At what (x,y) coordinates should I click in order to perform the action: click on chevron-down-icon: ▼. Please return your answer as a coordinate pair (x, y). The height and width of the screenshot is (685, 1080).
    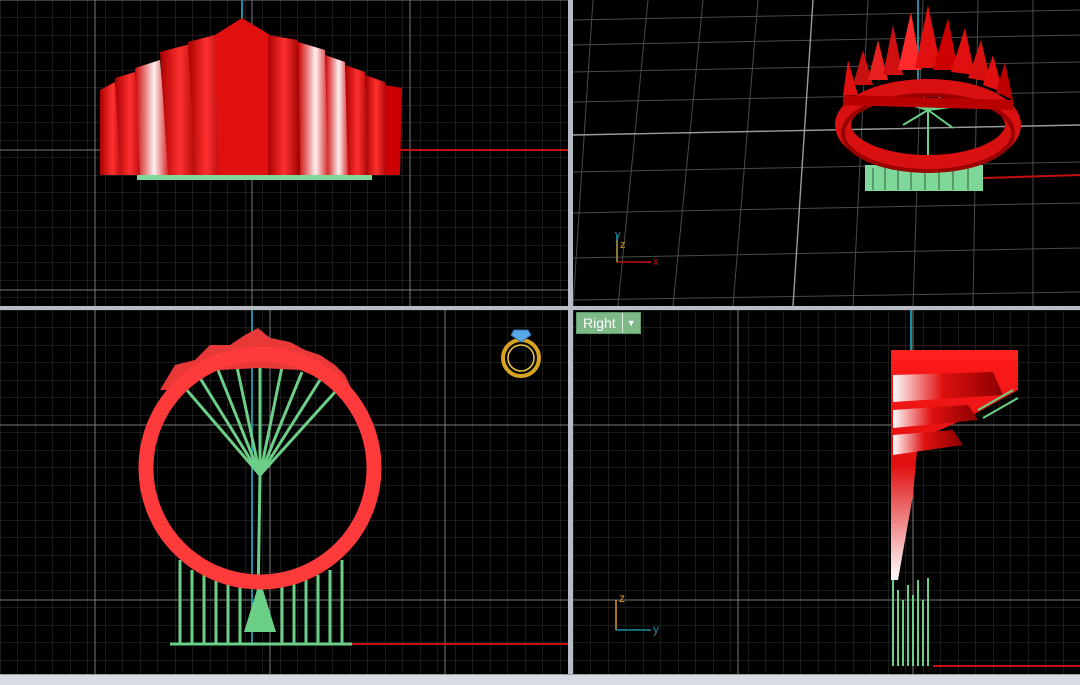
    Looking at the image, I should click on (628, 323).